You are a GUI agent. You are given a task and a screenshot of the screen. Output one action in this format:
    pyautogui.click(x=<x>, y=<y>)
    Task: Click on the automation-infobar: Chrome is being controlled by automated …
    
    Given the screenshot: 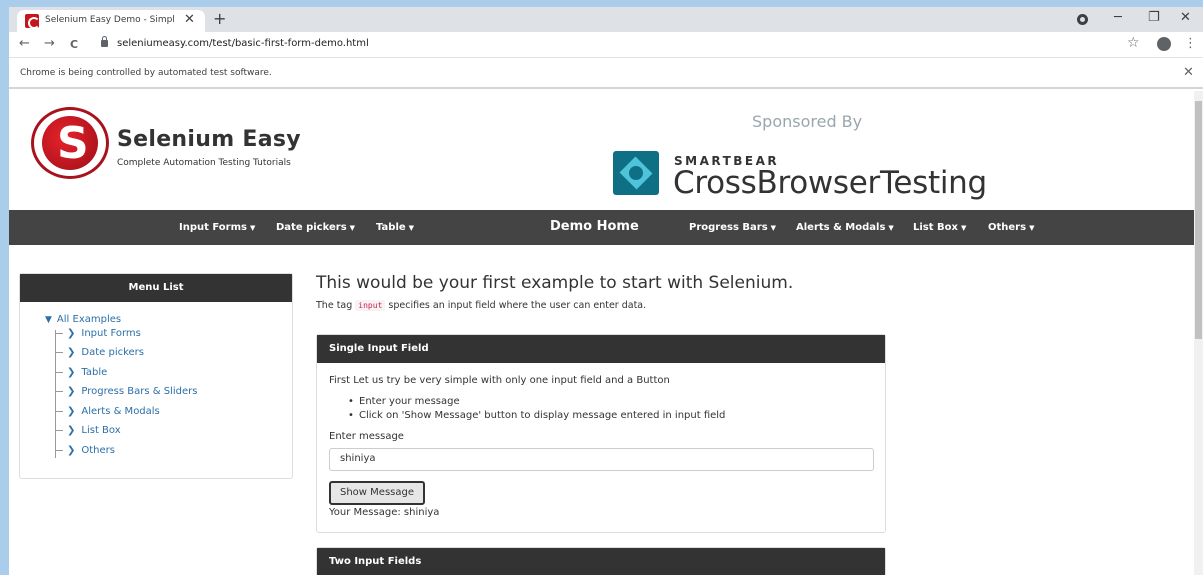 What is the action you would take?
    pyautogui.click(x=606, y=73)
    